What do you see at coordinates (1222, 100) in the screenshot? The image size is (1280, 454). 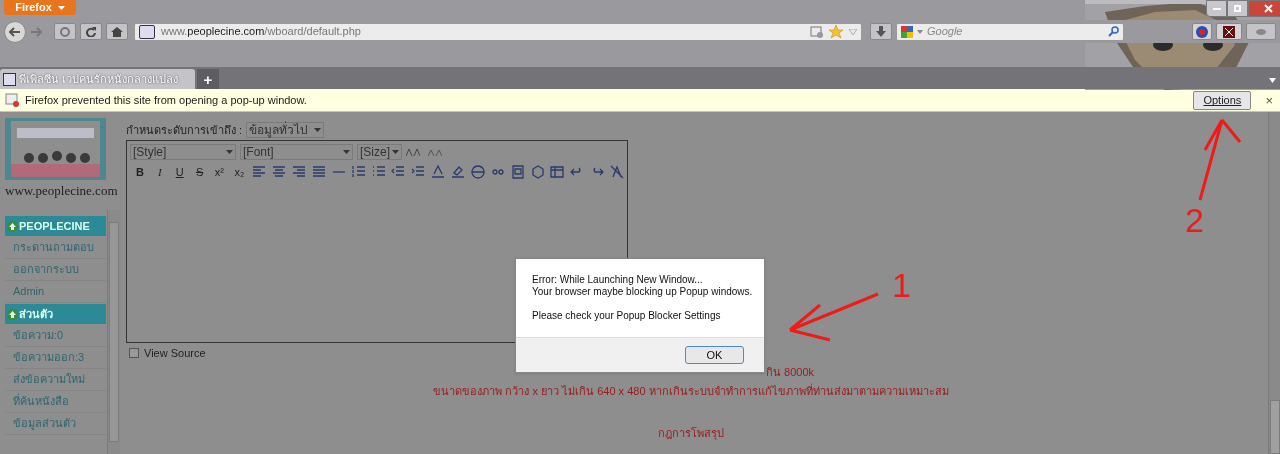 I see `options-button: Options` at bounding box center [1222, 100].